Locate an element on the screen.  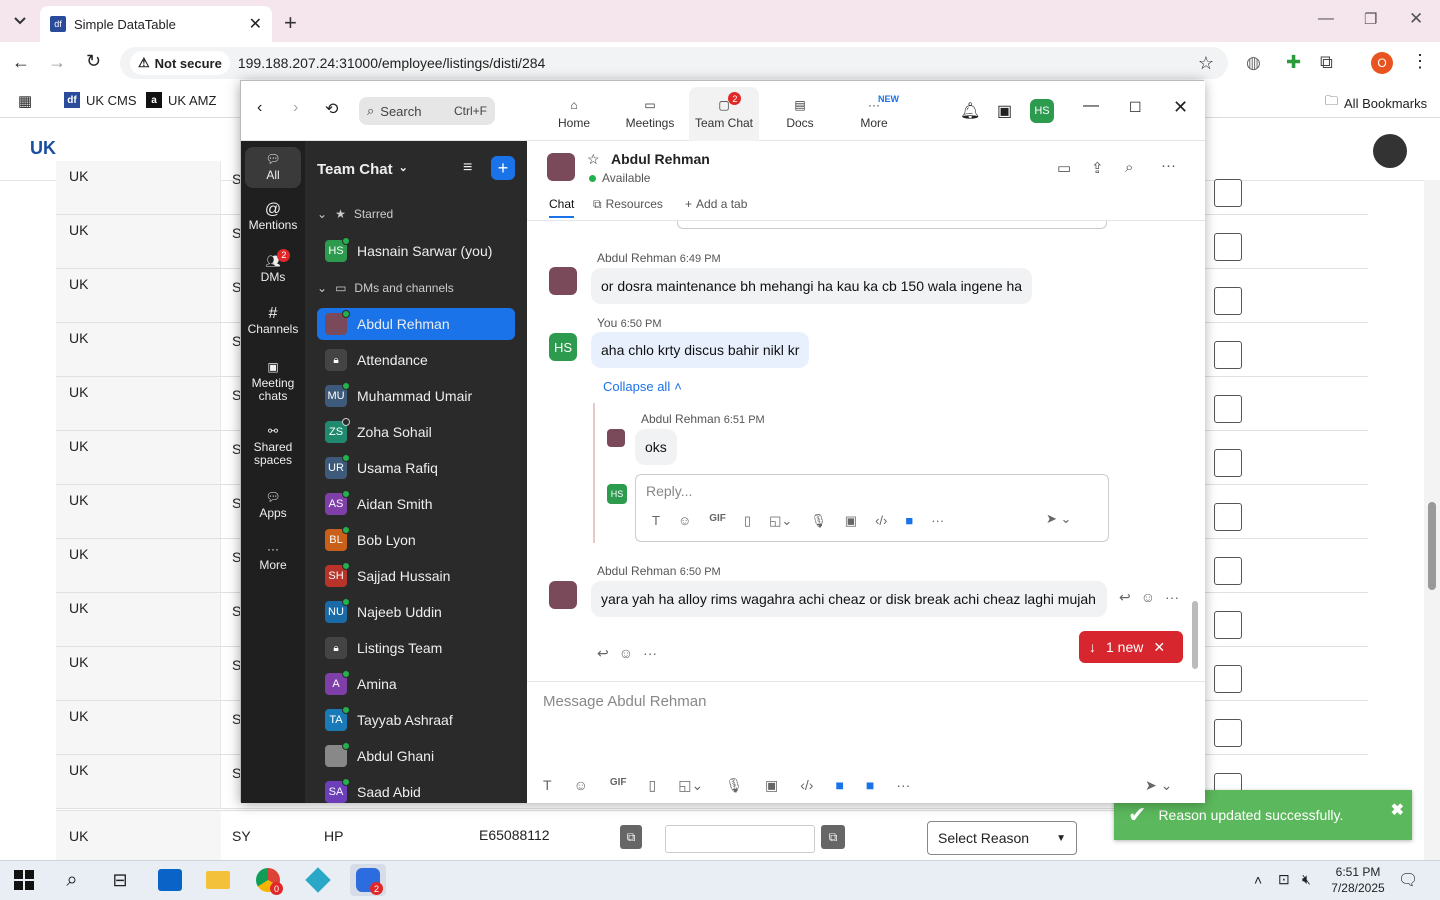
tab-resources: ⧉ Resources is located at coordinates (628, 204).